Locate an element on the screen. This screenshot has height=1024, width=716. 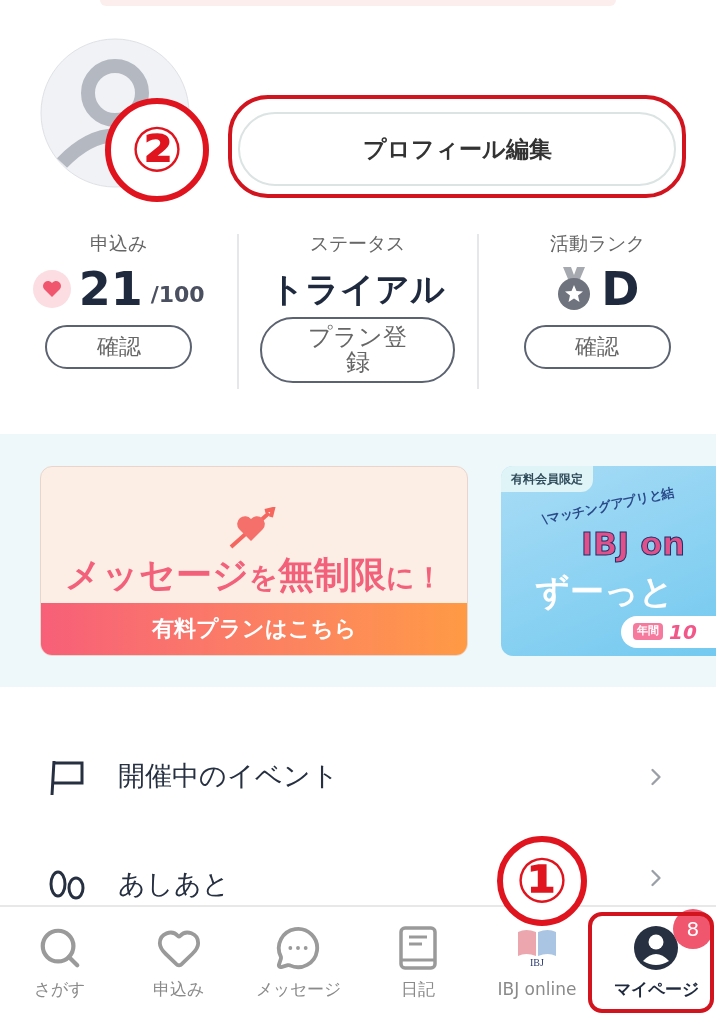
stat-value: 21 is located at coordinates (110, 289).